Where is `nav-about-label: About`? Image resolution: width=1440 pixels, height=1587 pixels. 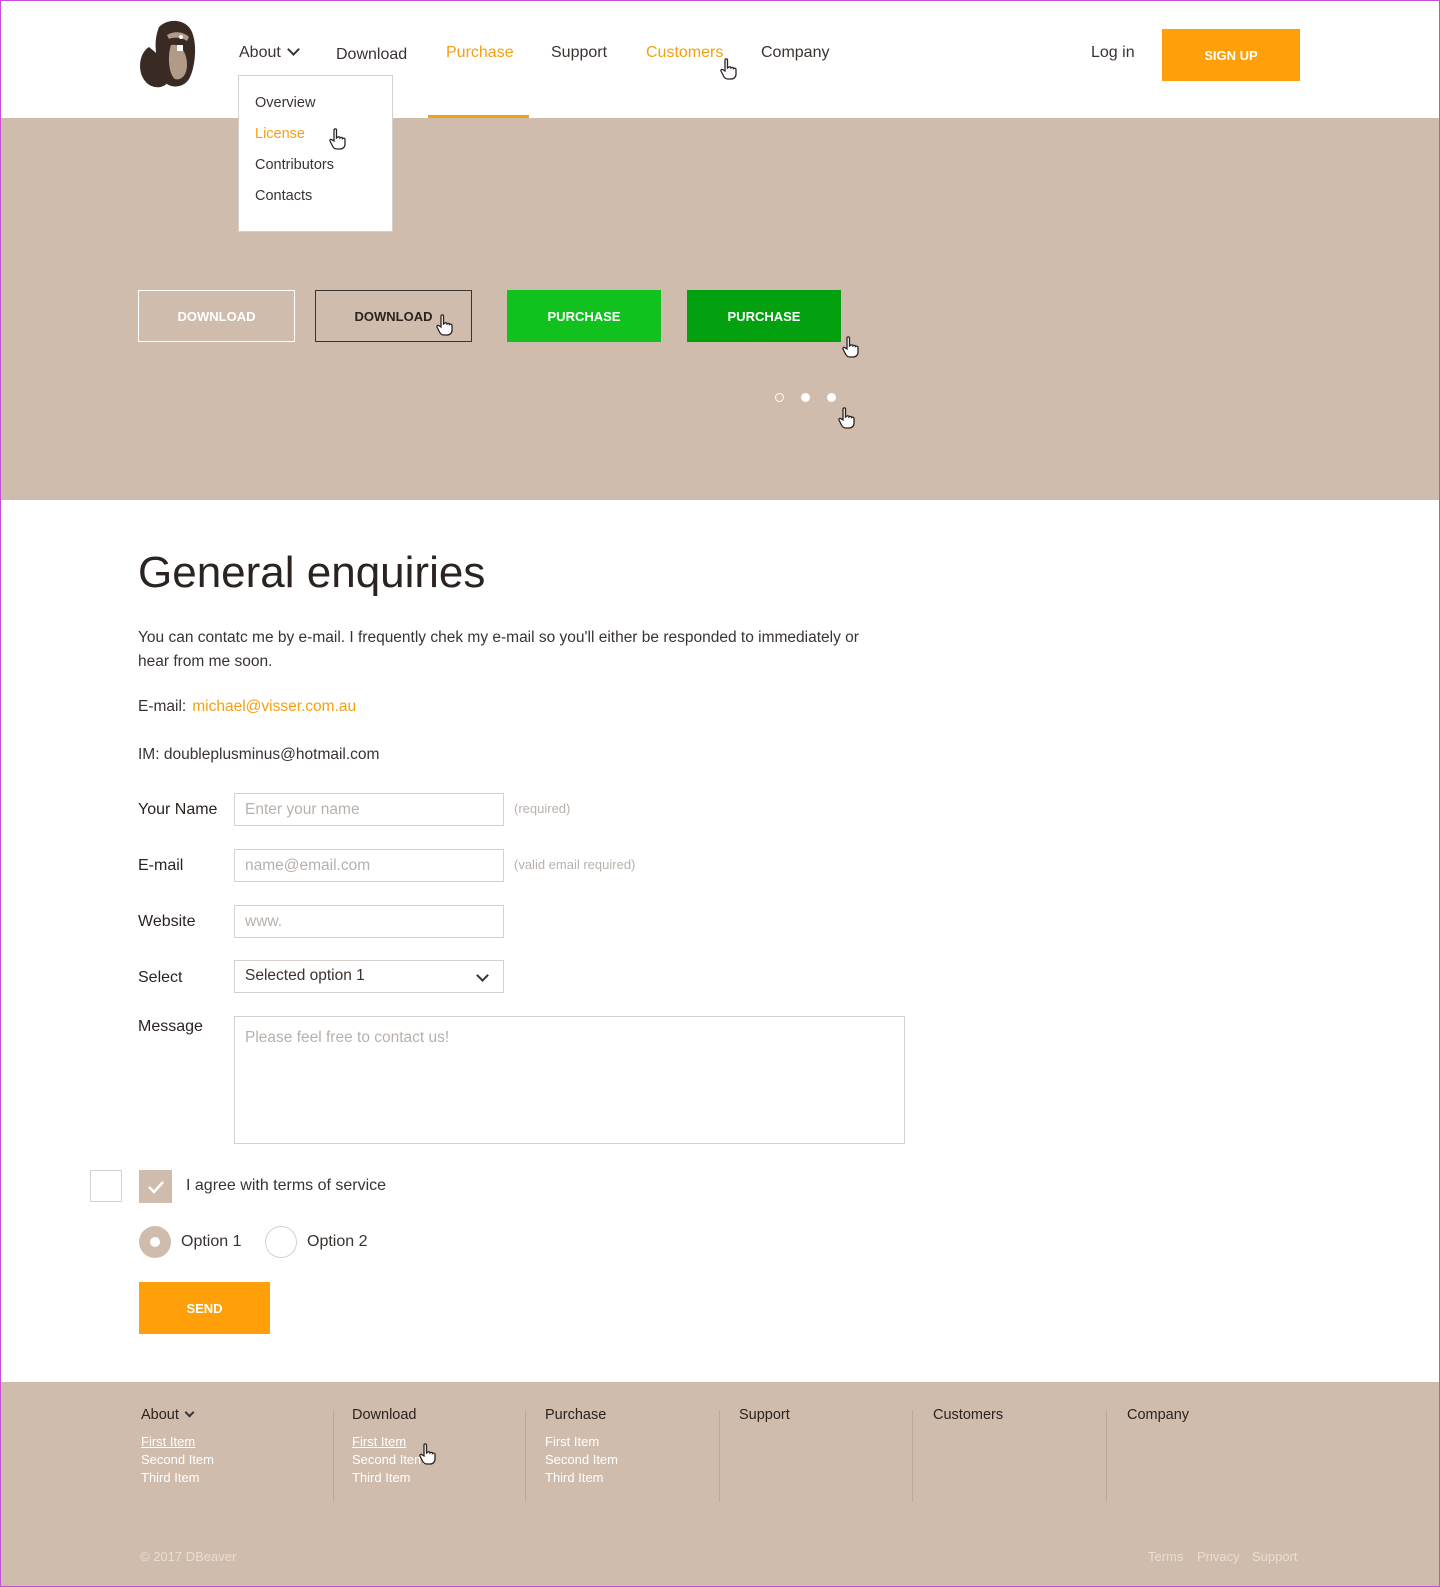
nav-about-label: About is located at coordinates (260, 52).